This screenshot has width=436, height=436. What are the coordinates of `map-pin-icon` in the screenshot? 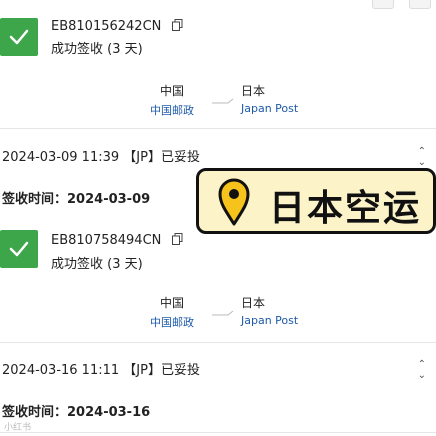 It's located at (234, 204).